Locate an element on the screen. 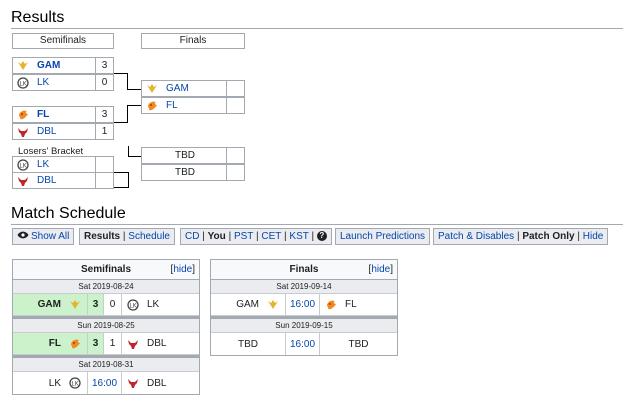 The image size is (624, 405). match-row: GAM 16:00 FL is located at coordinates (304, 305).